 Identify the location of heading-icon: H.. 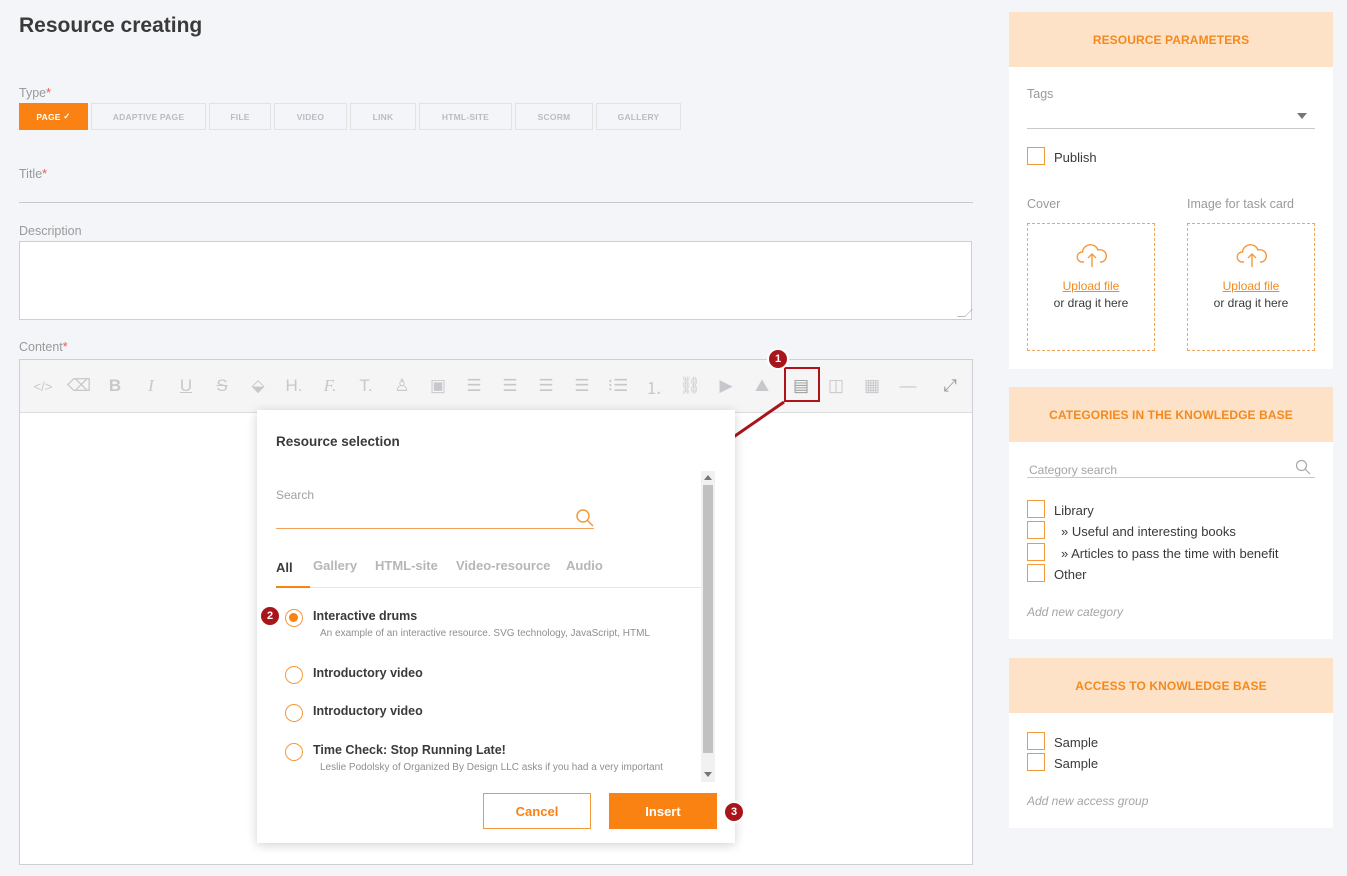
(294, 386).